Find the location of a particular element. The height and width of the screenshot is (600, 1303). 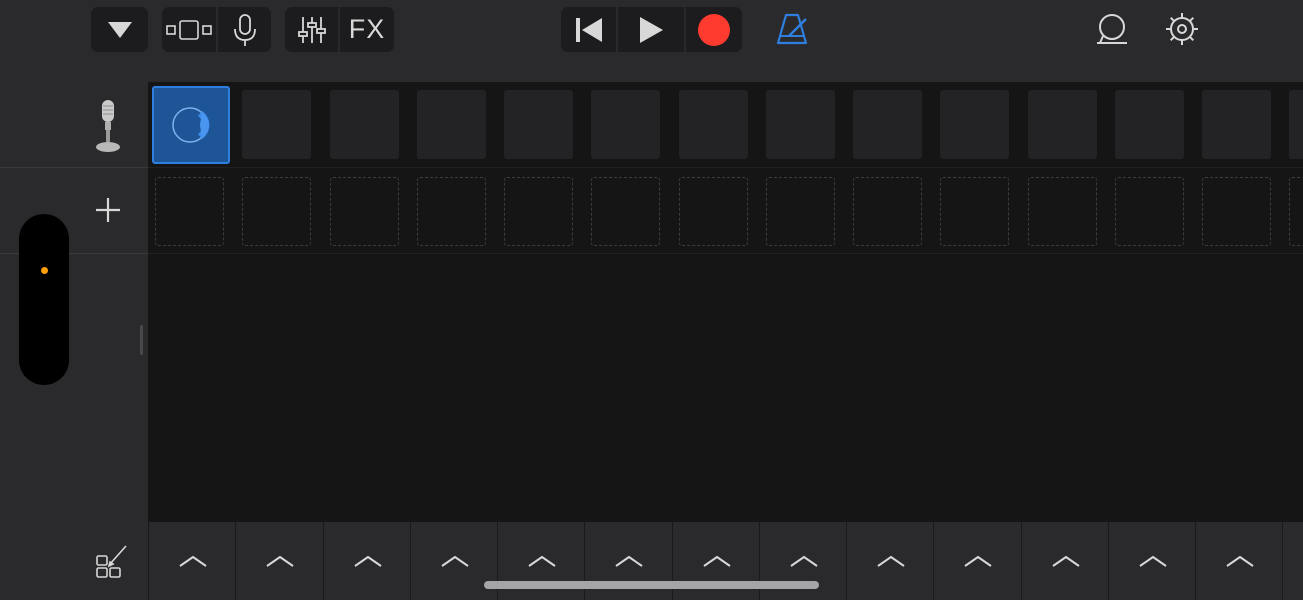

loop-icon is located at coordinates (1112, 29).